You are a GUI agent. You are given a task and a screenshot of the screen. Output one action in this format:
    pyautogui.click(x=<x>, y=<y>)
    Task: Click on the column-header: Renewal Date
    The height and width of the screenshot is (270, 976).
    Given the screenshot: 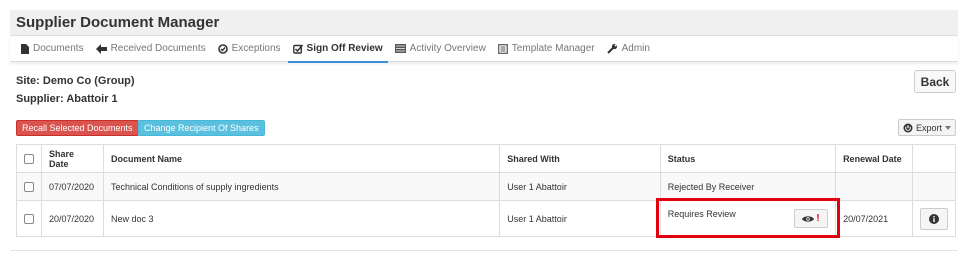 What is the action you would take?
    pyautogui.click(x=874, y=158)
    